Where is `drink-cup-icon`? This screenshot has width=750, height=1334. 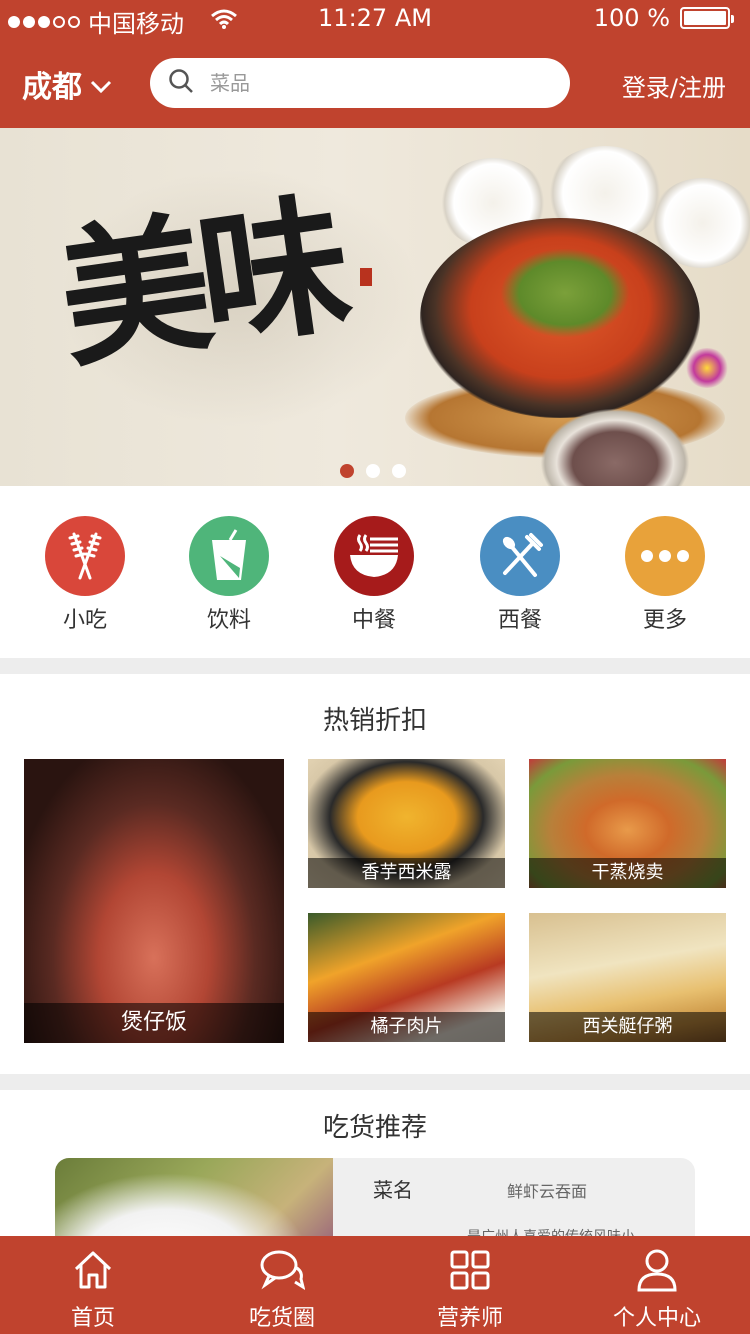 drink-cup-icon is located at coordinates (229, 556).